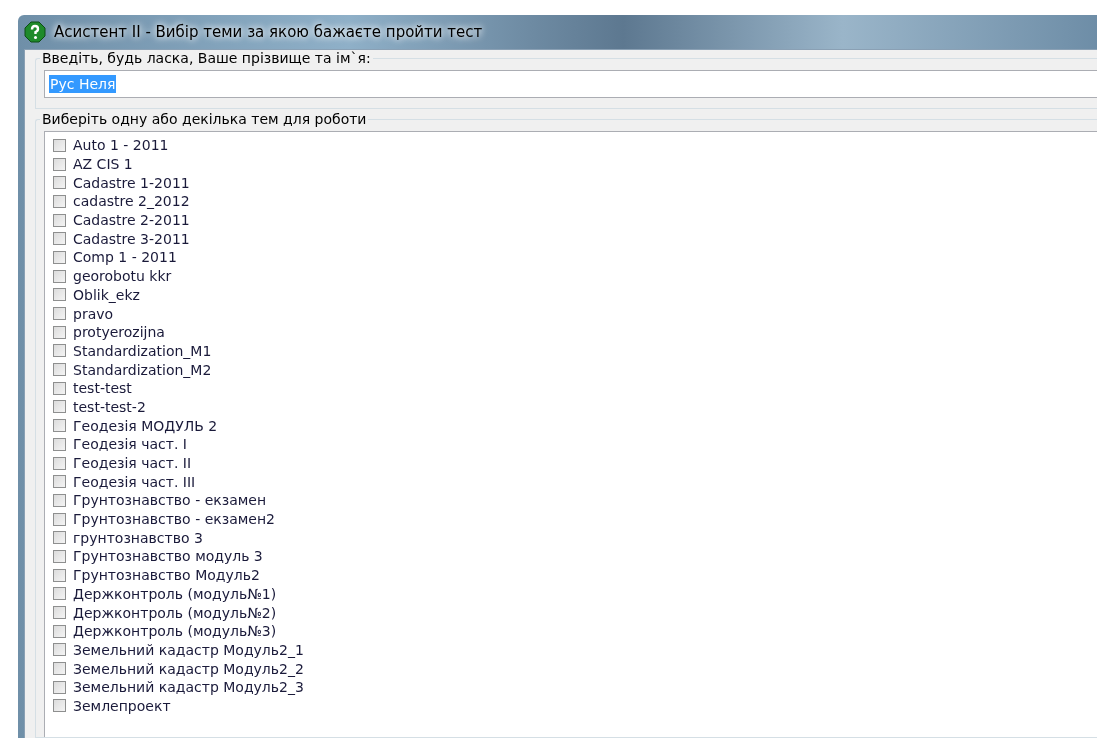 The image size is (1097, 738). Describe the element at coordinates (130, 444) in the screenshot. I see `topic-label: Геодезія част. I` at that location.